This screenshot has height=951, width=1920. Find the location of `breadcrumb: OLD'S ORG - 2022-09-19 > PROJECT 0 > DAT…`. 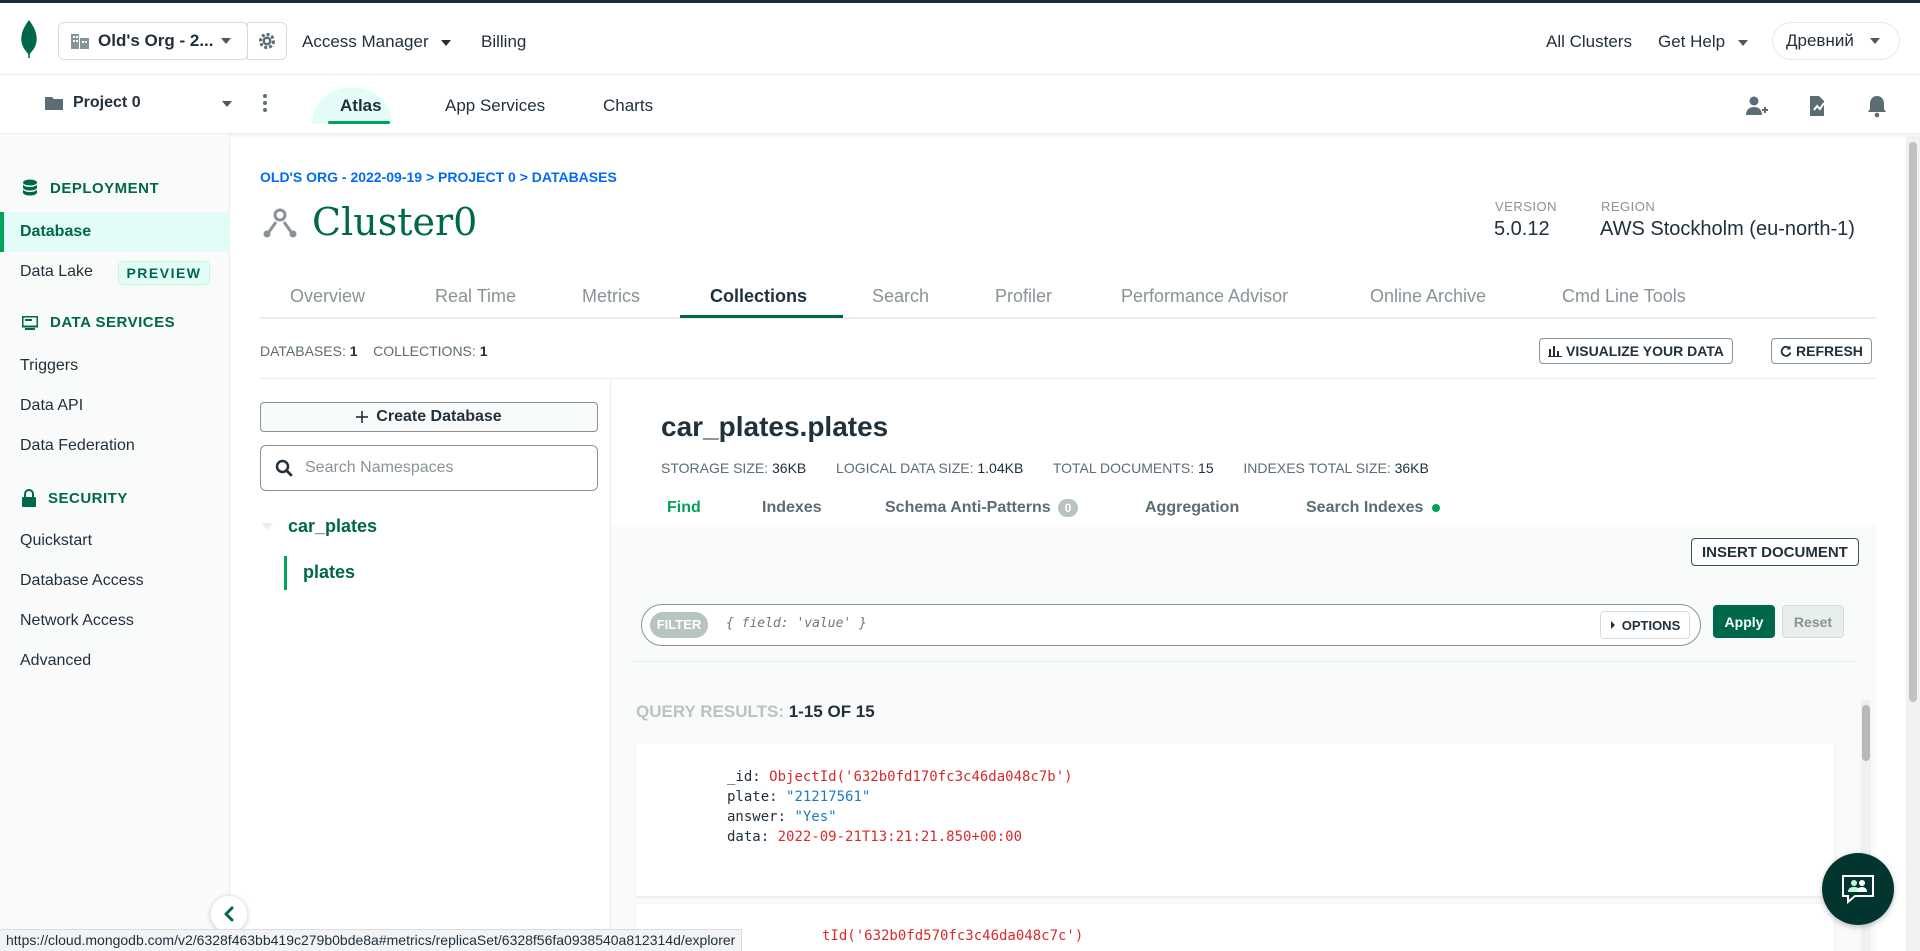

breadcrumb: OLD'S ORG - 2022-09-19 > PROJECT 0 > DAT… is located at coordinates (438, 177).